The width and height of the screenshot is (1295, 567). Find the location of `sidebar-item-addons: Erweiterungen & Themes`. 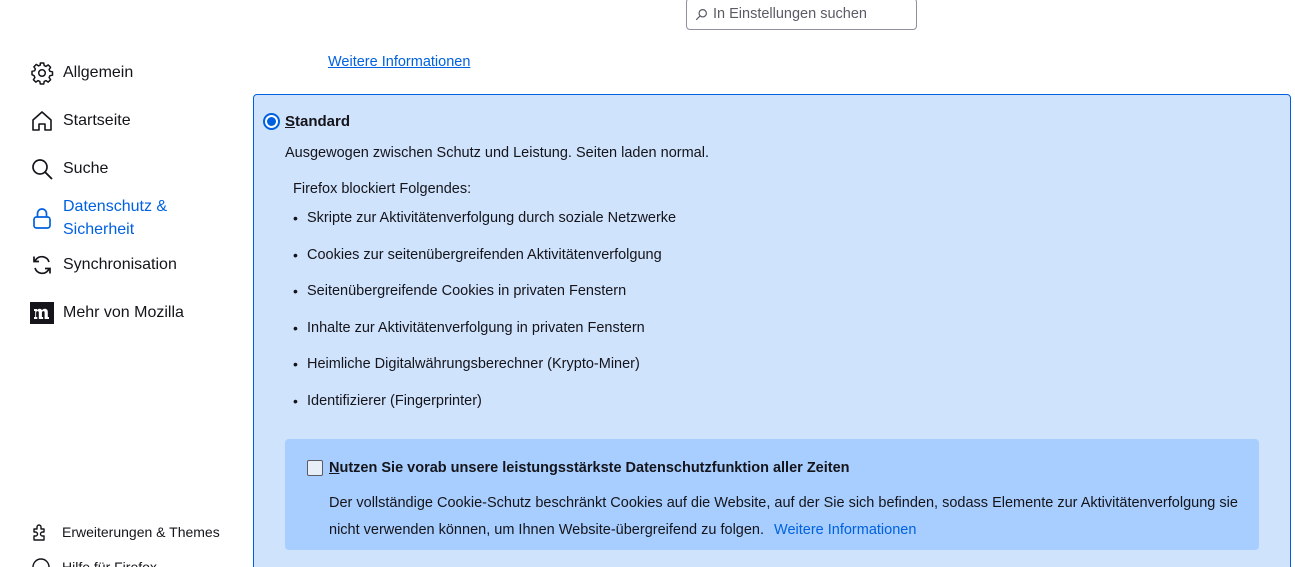

sidebar-item-addons: Erweiterungen & Themes is located at coordinates (125, 532).